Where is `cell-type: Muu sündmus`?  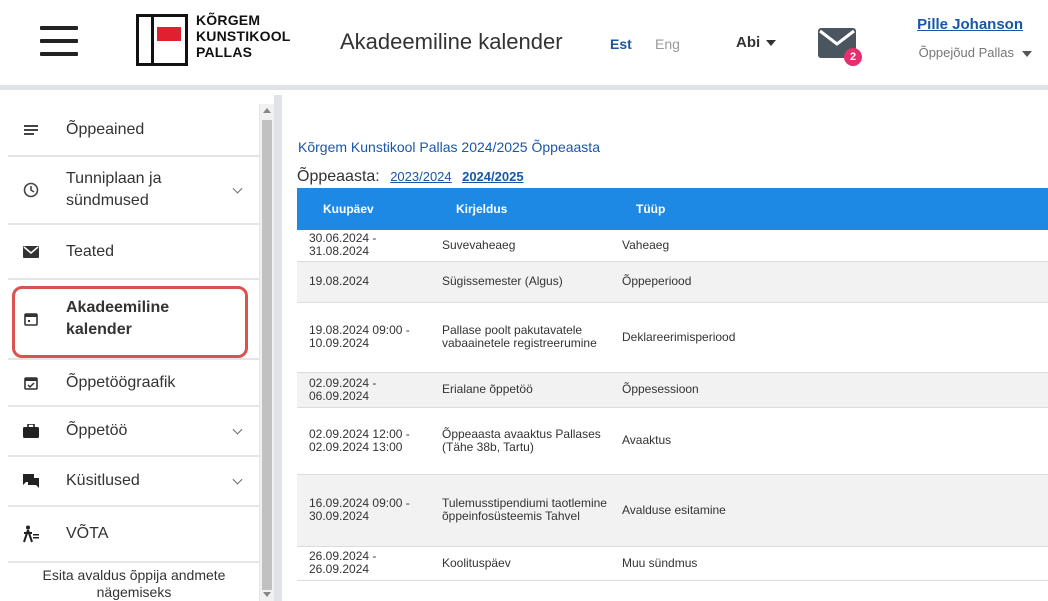 cell-type: Muu sündmus is located at coordinates (829, 563).